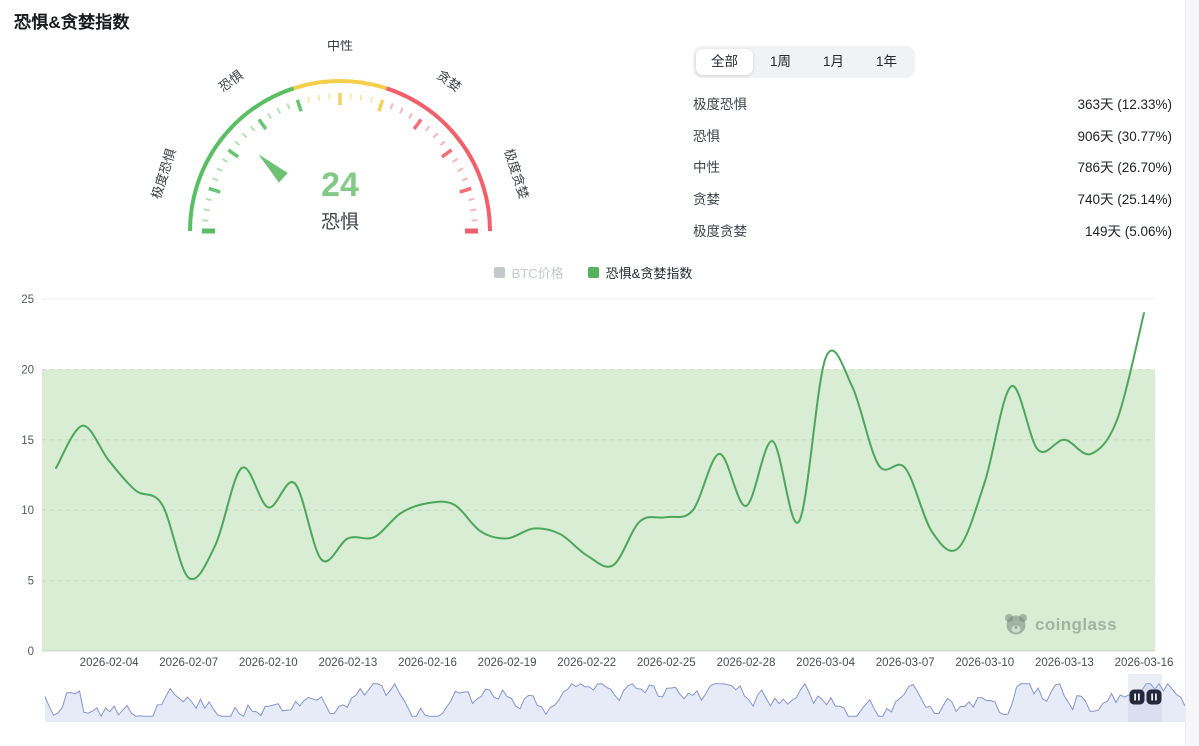 This screenshot has height=746, width=1199. I want to click on coinglass-bear-icon, so click(1016, 624).